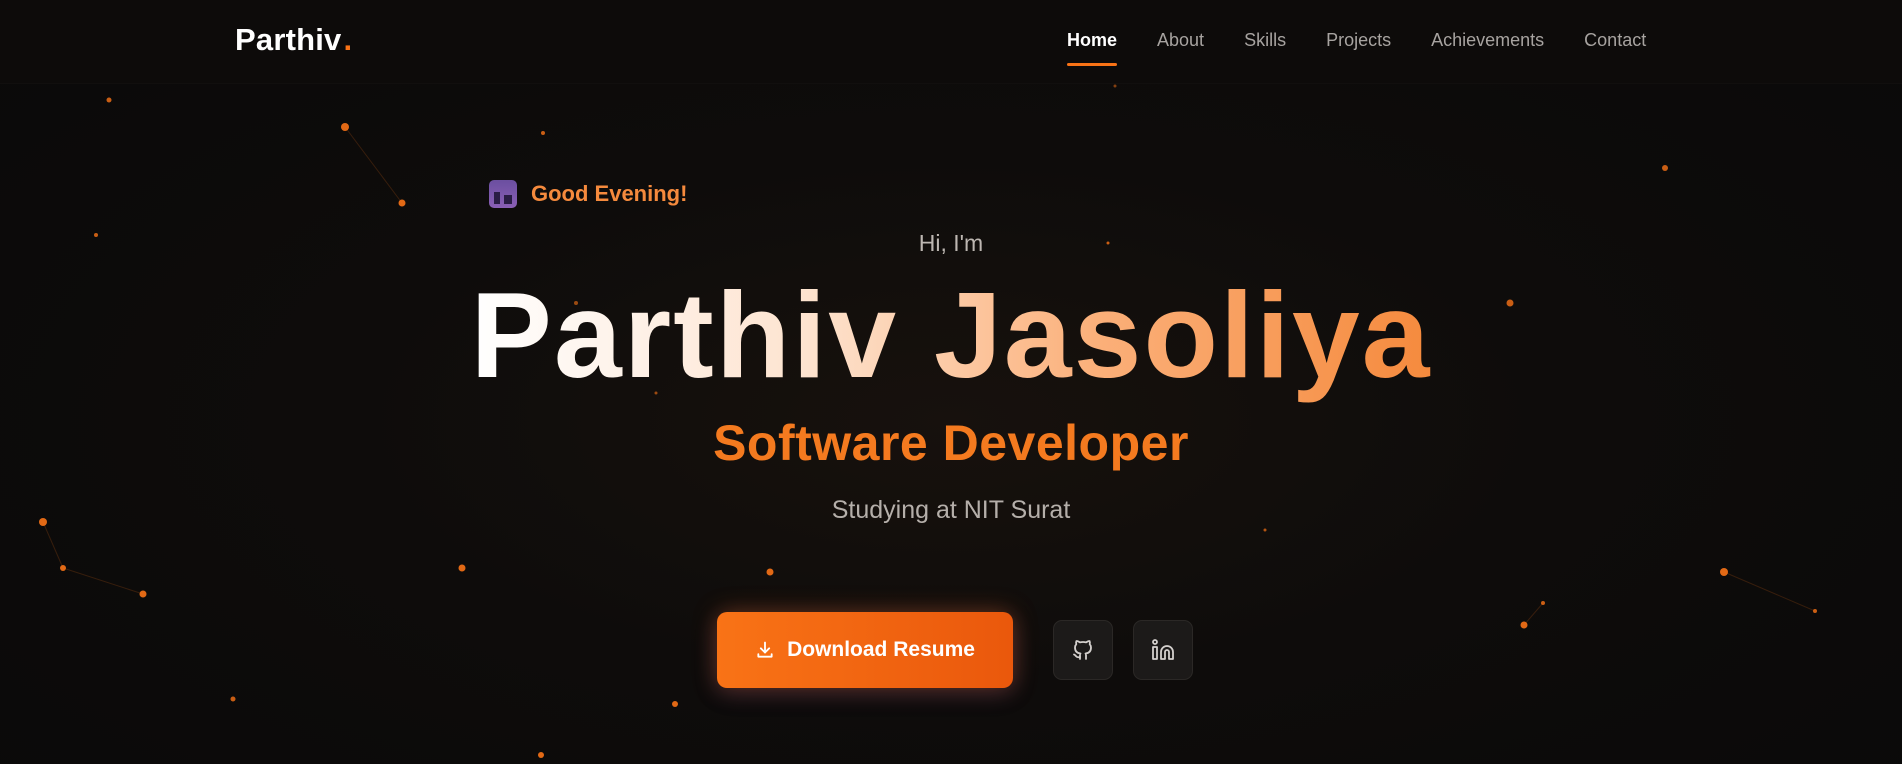 The image size is (1902, 764). I want to click on linkedin-link, so click(1163, 650).